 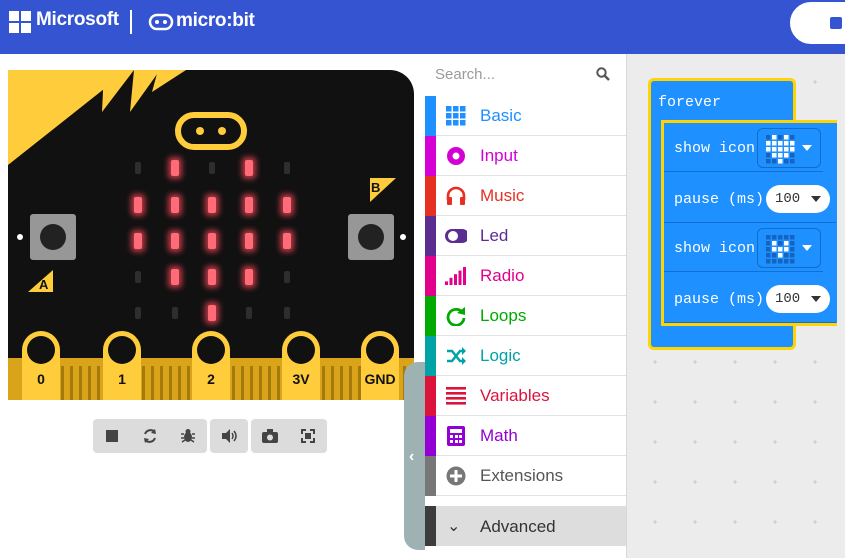 I want to click on header-divider, so click(x=131, y=22).